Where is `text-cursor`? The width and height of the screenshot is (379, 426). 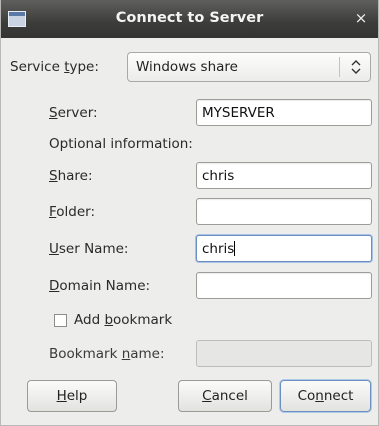 text-cursor is located at coordinates (235, 248).